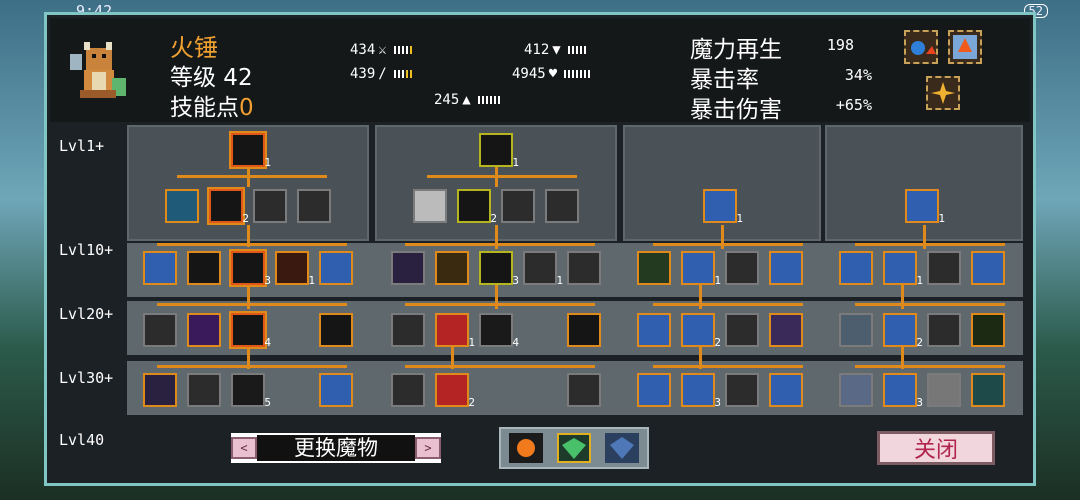  I want to click on attack-value: 434, so click(363, 50).